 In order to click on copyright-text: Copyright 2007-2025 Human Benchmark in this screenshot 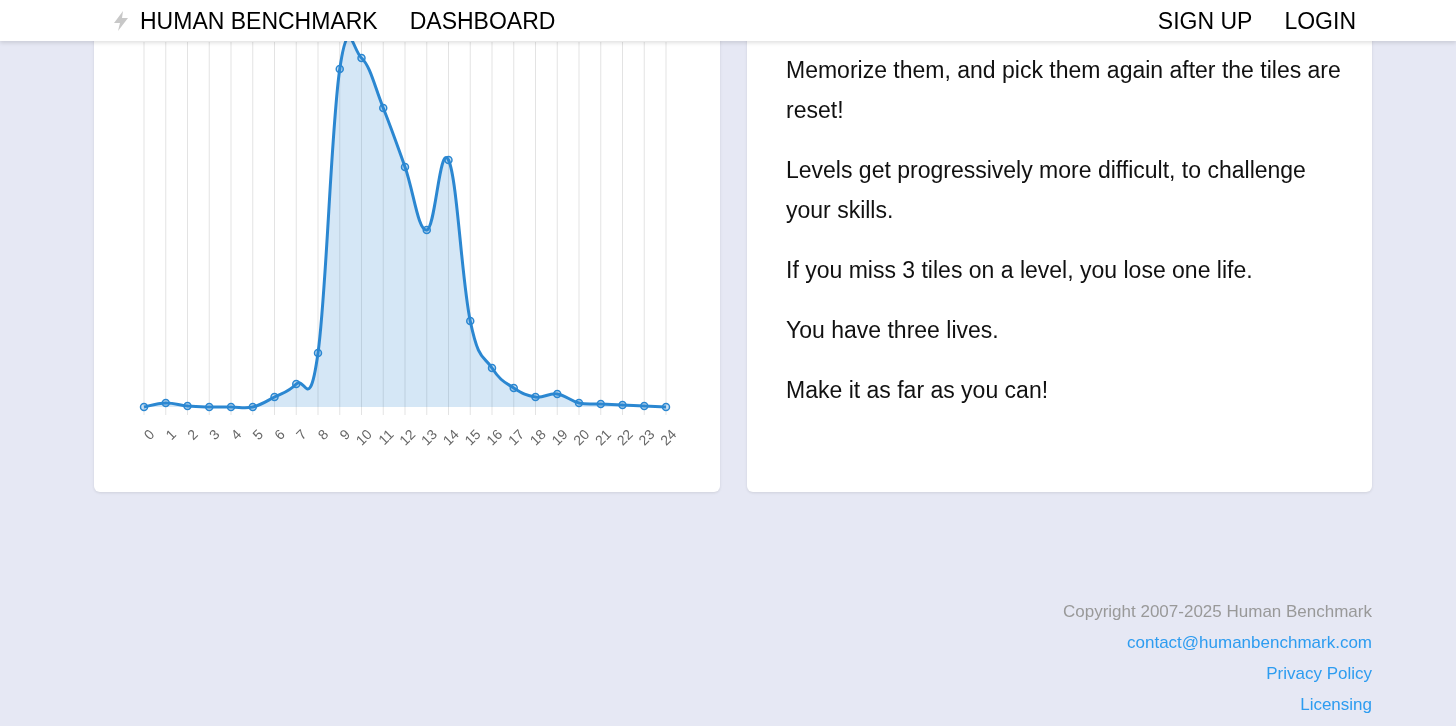, I will do `click(1217, 611)`.